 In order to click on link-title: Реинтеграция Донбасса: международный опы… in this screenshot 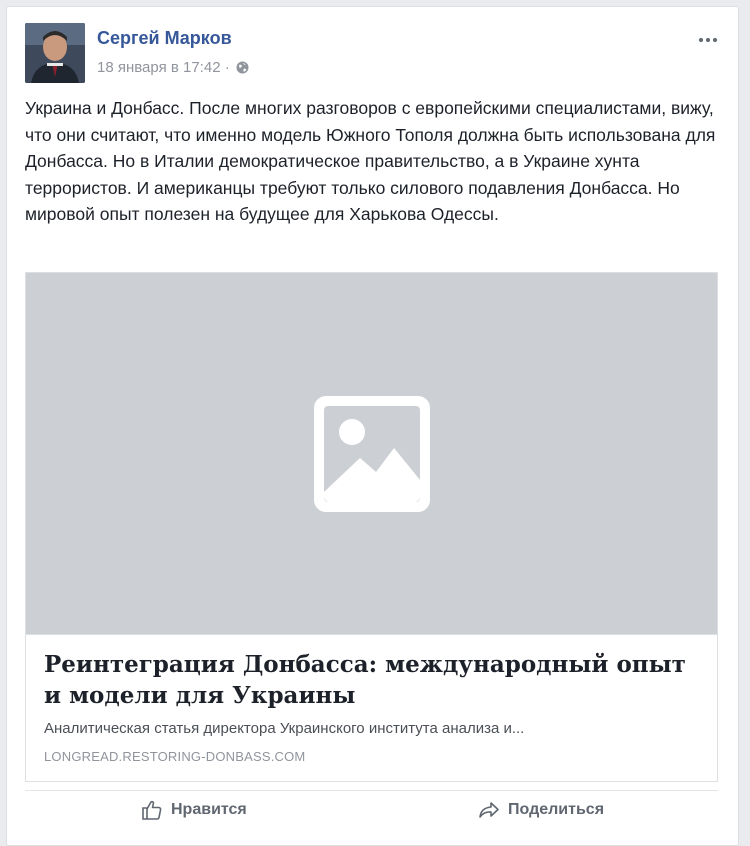, I will do `click(371, 680)`.